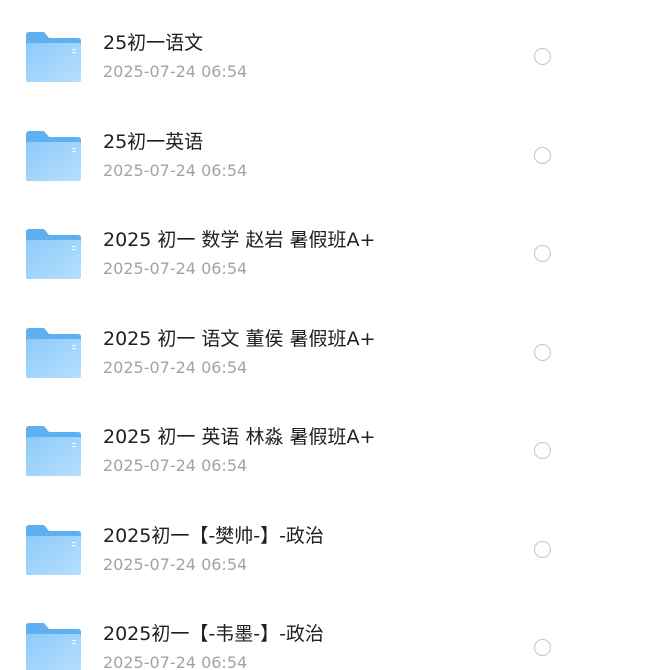  I want to click on folder-name: 2025初一【-樊帅-】-政治, so click(213, 535).